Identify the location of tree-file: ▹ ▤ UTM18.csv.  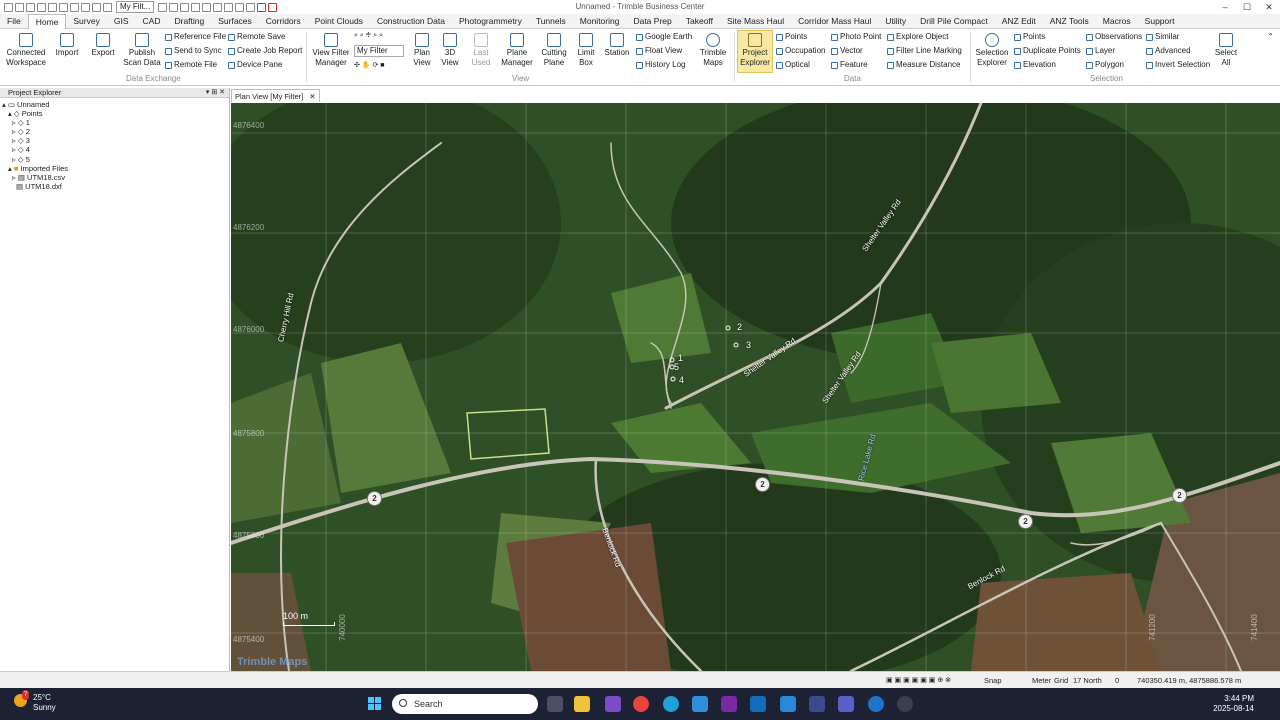
(115, 177).